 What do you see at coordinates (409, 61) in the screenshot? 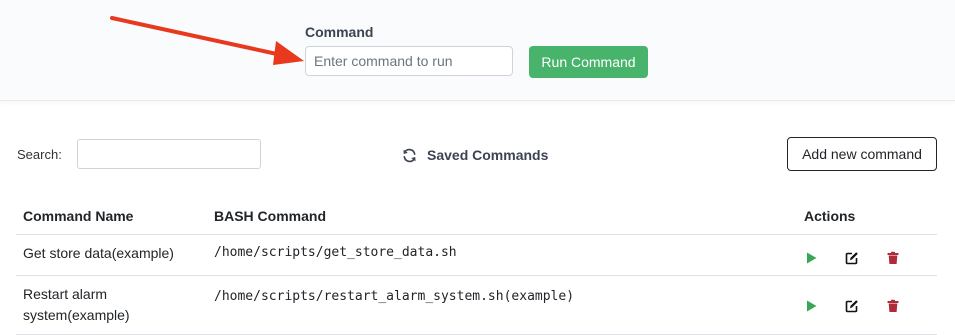
I see `command-input` at bounding box center [409, 61].